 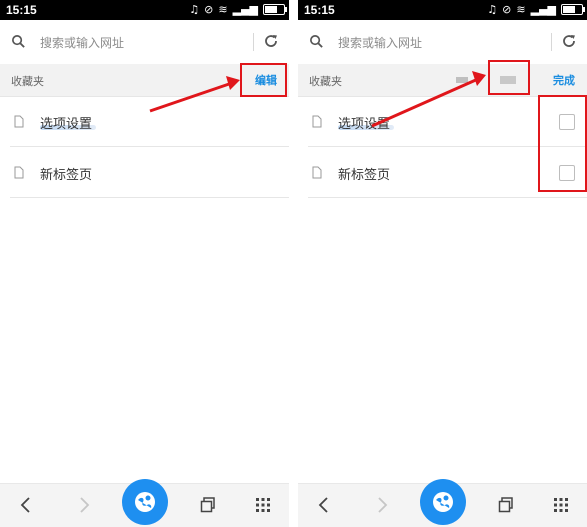 I want to click on done-button: 完成, so click(x=564, y=80).